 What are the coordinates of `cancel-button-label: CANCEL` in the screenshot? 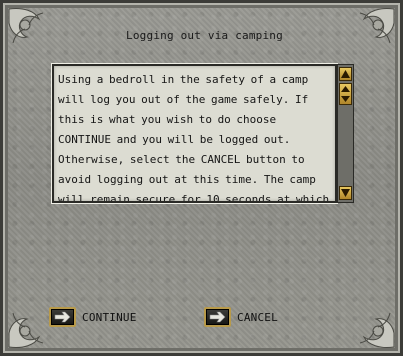 It's located at (257, 317).